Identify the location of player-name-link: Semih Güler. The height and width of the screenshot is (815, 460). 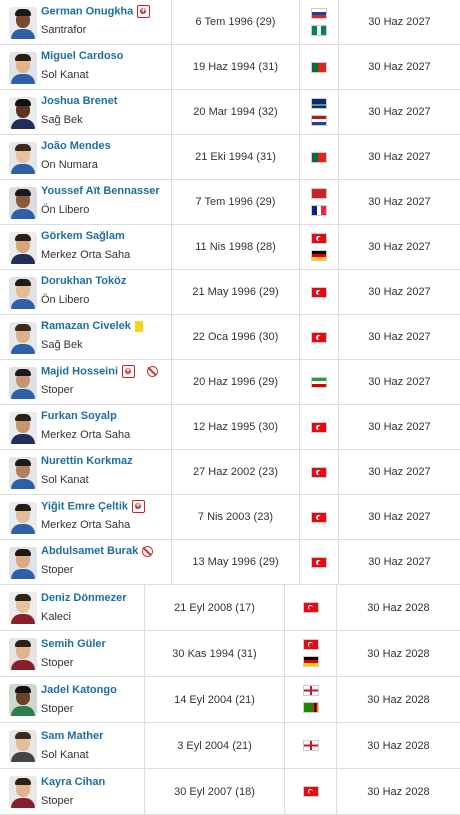
(73, 644).